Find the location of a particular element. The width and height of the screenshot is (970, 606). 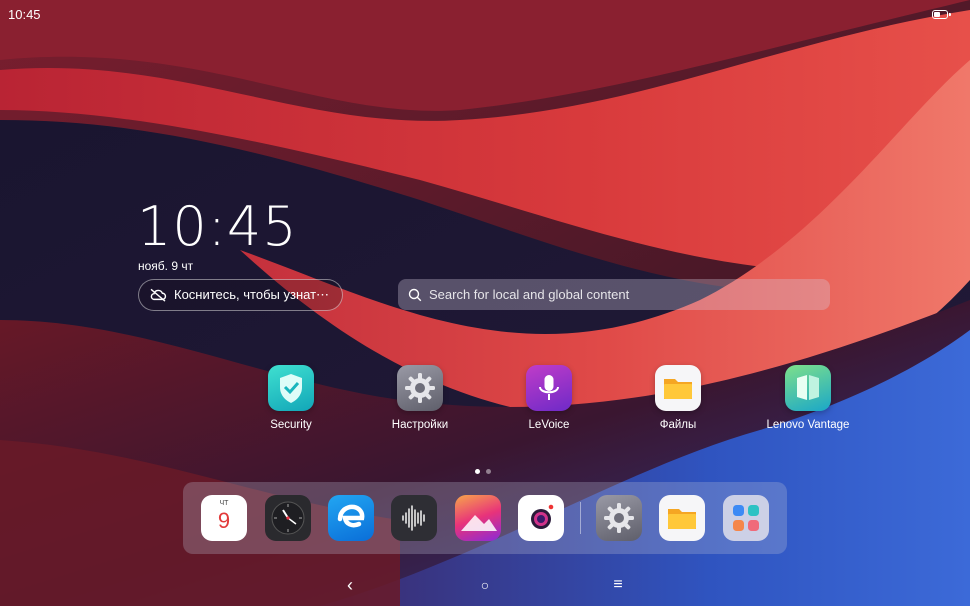

app-label: Настройки is located at coordinates (420, 425).